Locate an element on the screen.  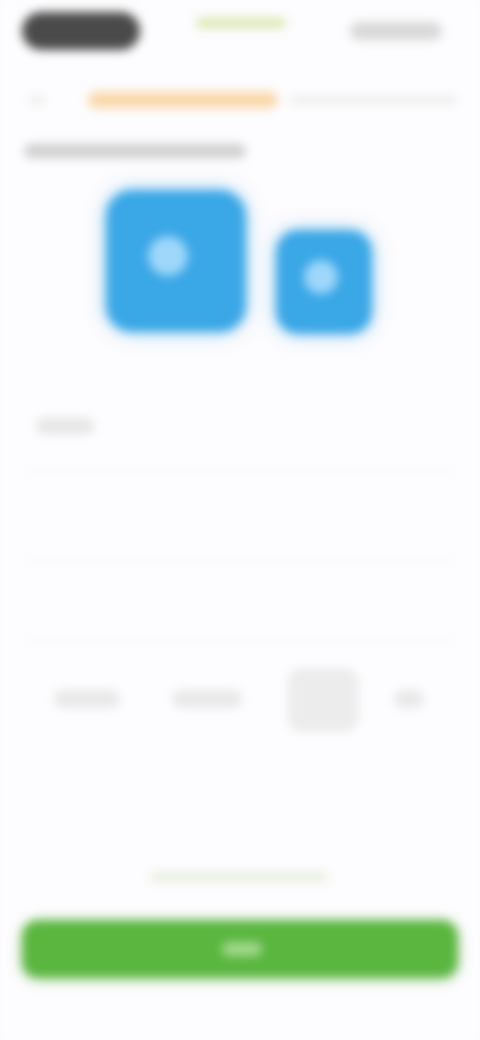
primary-button-label is located at coordinates (242, 949).